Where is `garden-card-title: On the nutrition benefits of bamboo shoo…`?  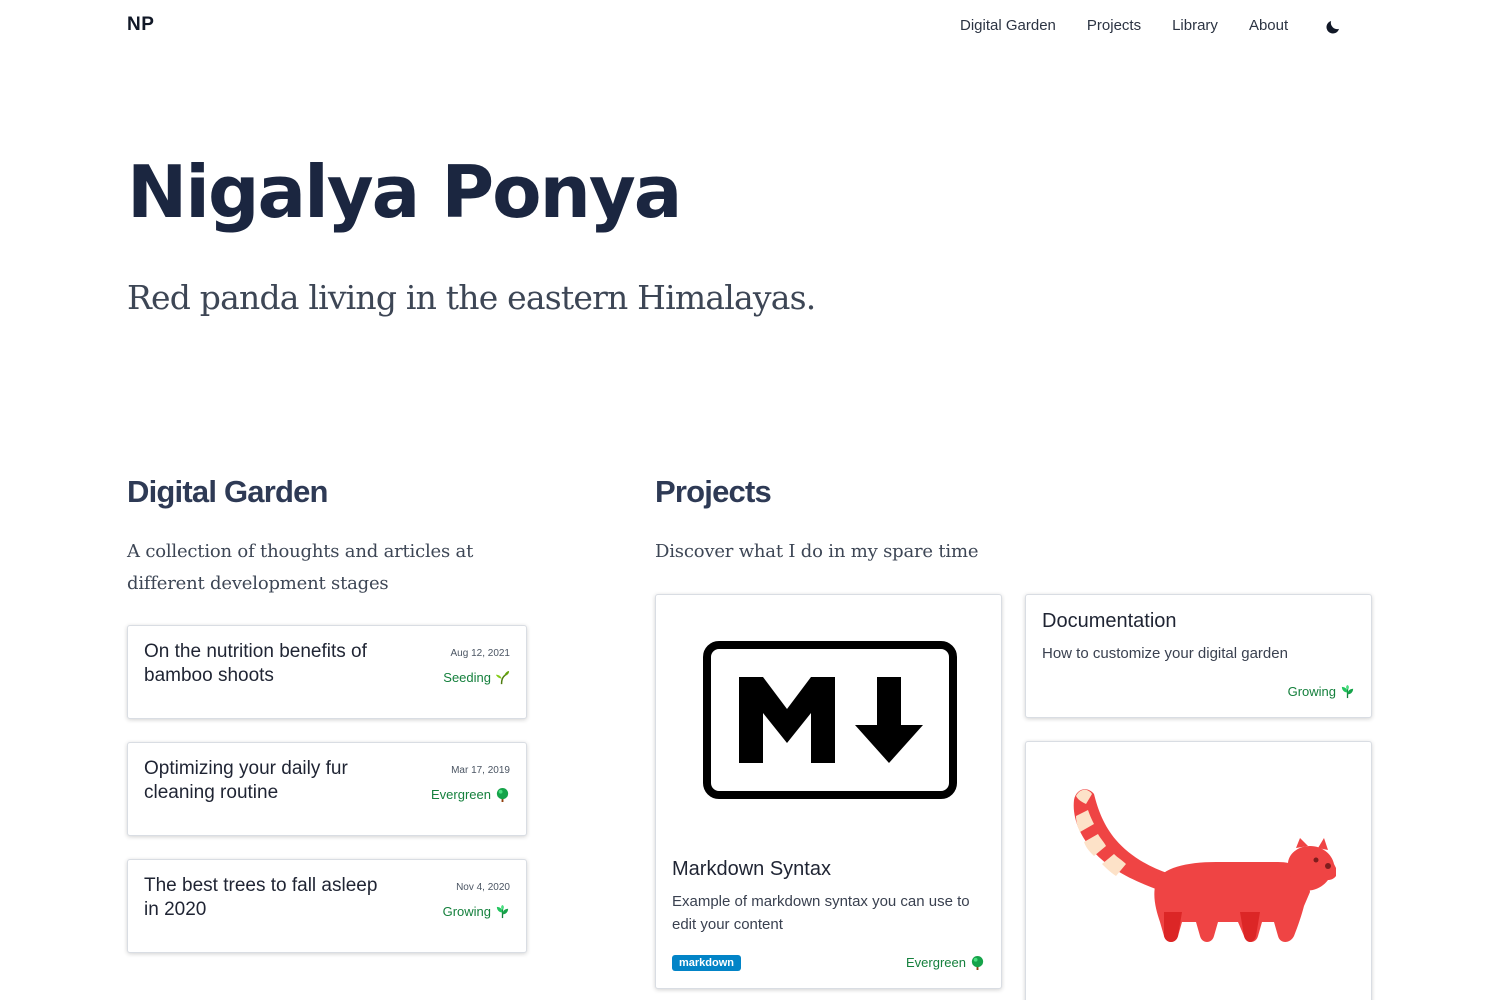
garden-card-title: On the nutrition benefits of bamboo shoo… is located at coordinates (255, 663).